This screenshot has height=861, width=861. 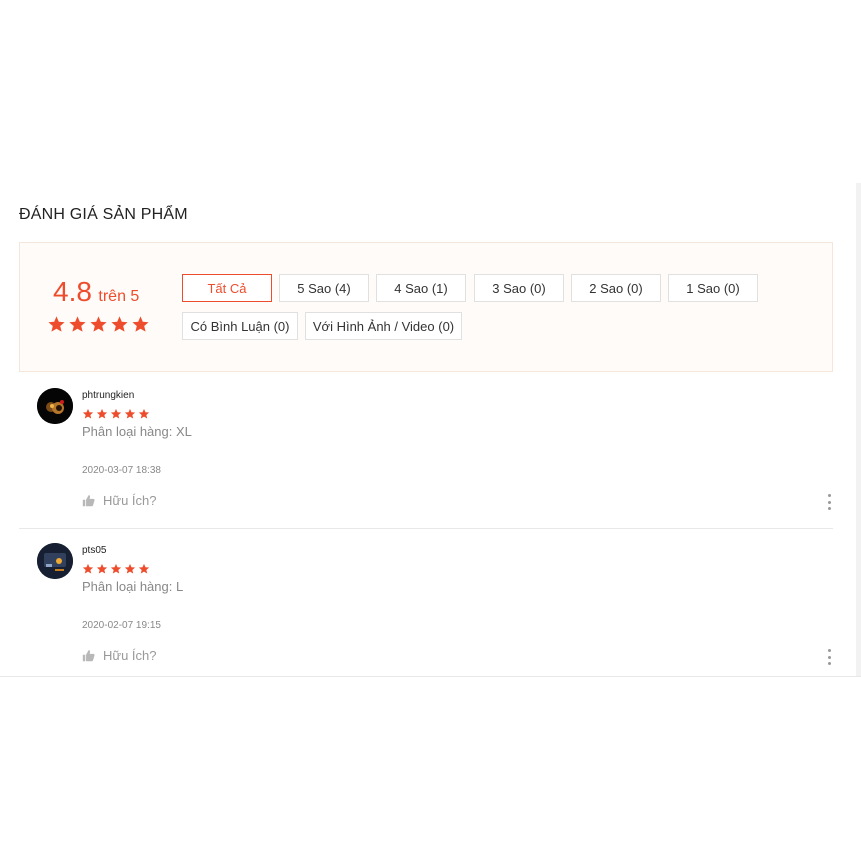 I want to click on filter-3-stars: 3 Sao (0), so click(x=519, y=288).